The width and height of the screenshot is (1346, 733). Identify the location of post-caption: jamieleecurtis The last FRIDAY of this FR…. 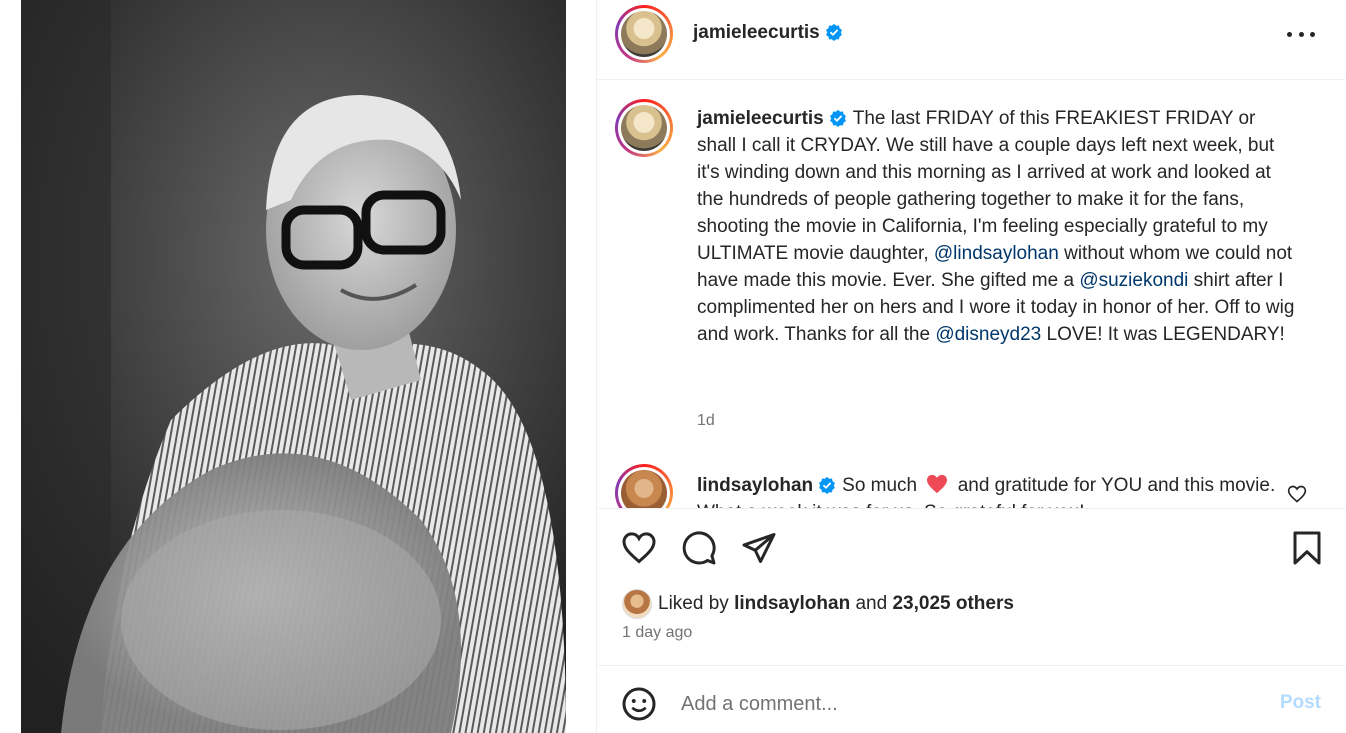
(997, 226).